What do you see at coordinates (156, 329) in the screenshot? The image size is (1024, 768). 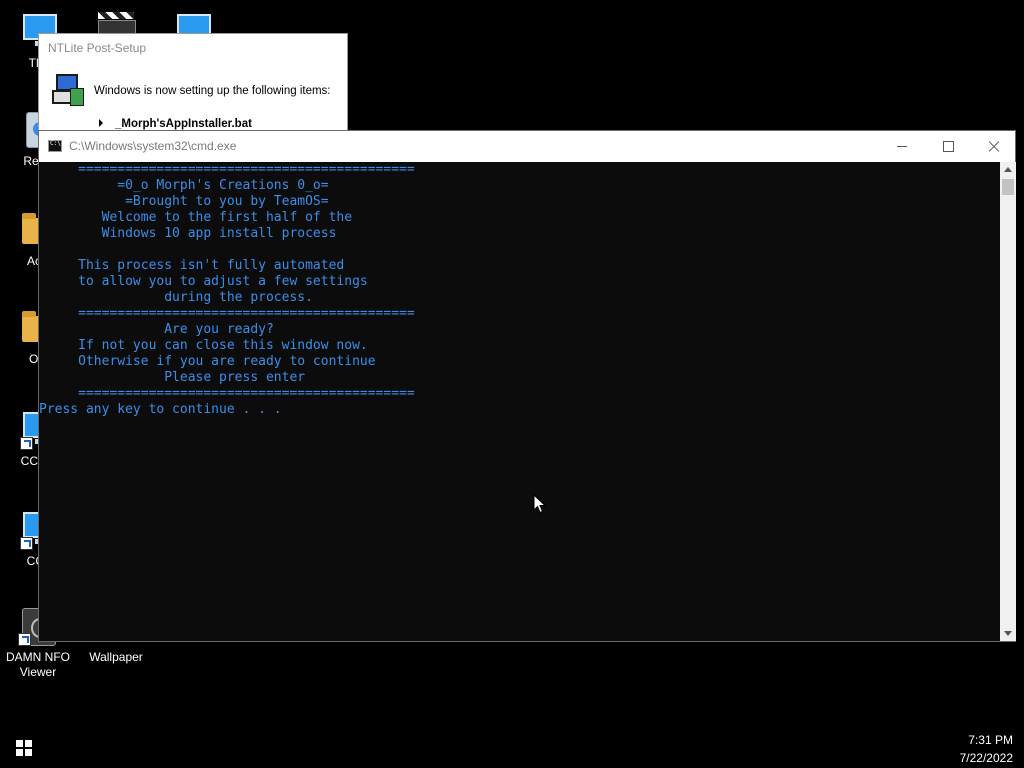 I see `console-line: Are you ready?` at bounding box center [156, 329].